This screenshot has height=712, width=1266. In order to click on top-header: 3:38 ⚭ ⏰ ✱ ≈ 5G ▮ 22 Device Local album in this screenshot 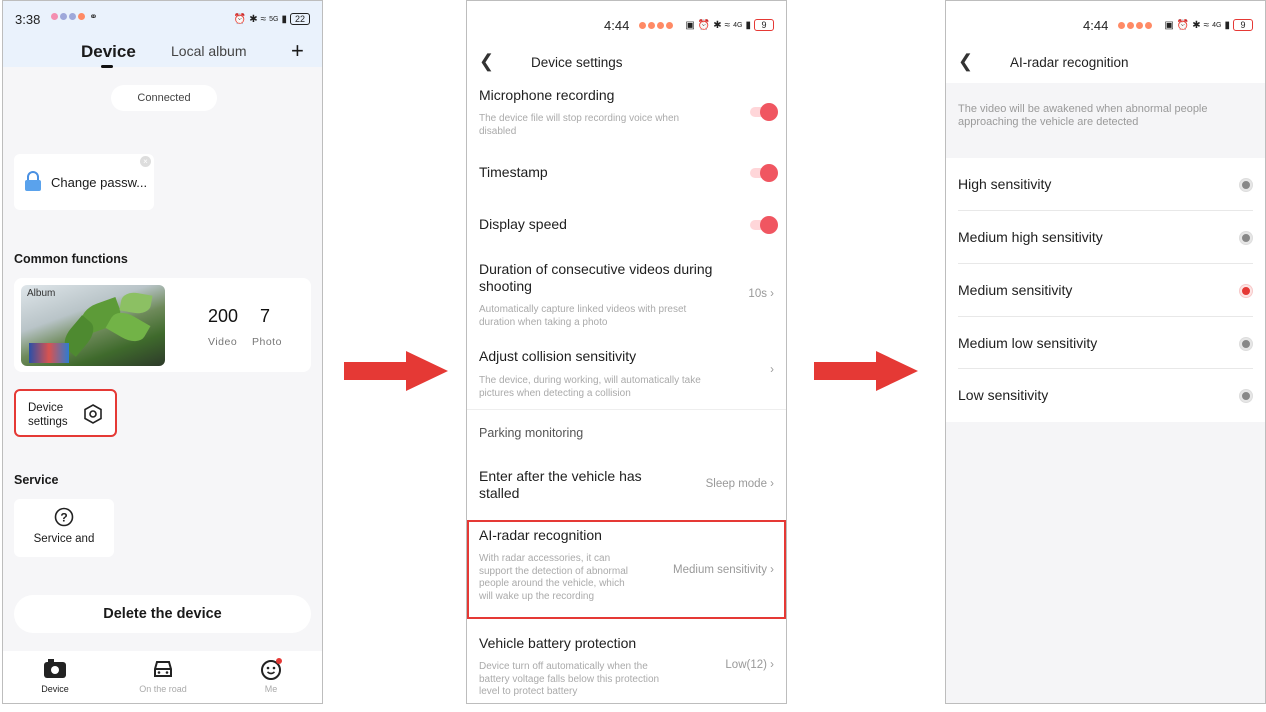, I will do `click(162, 34)`.